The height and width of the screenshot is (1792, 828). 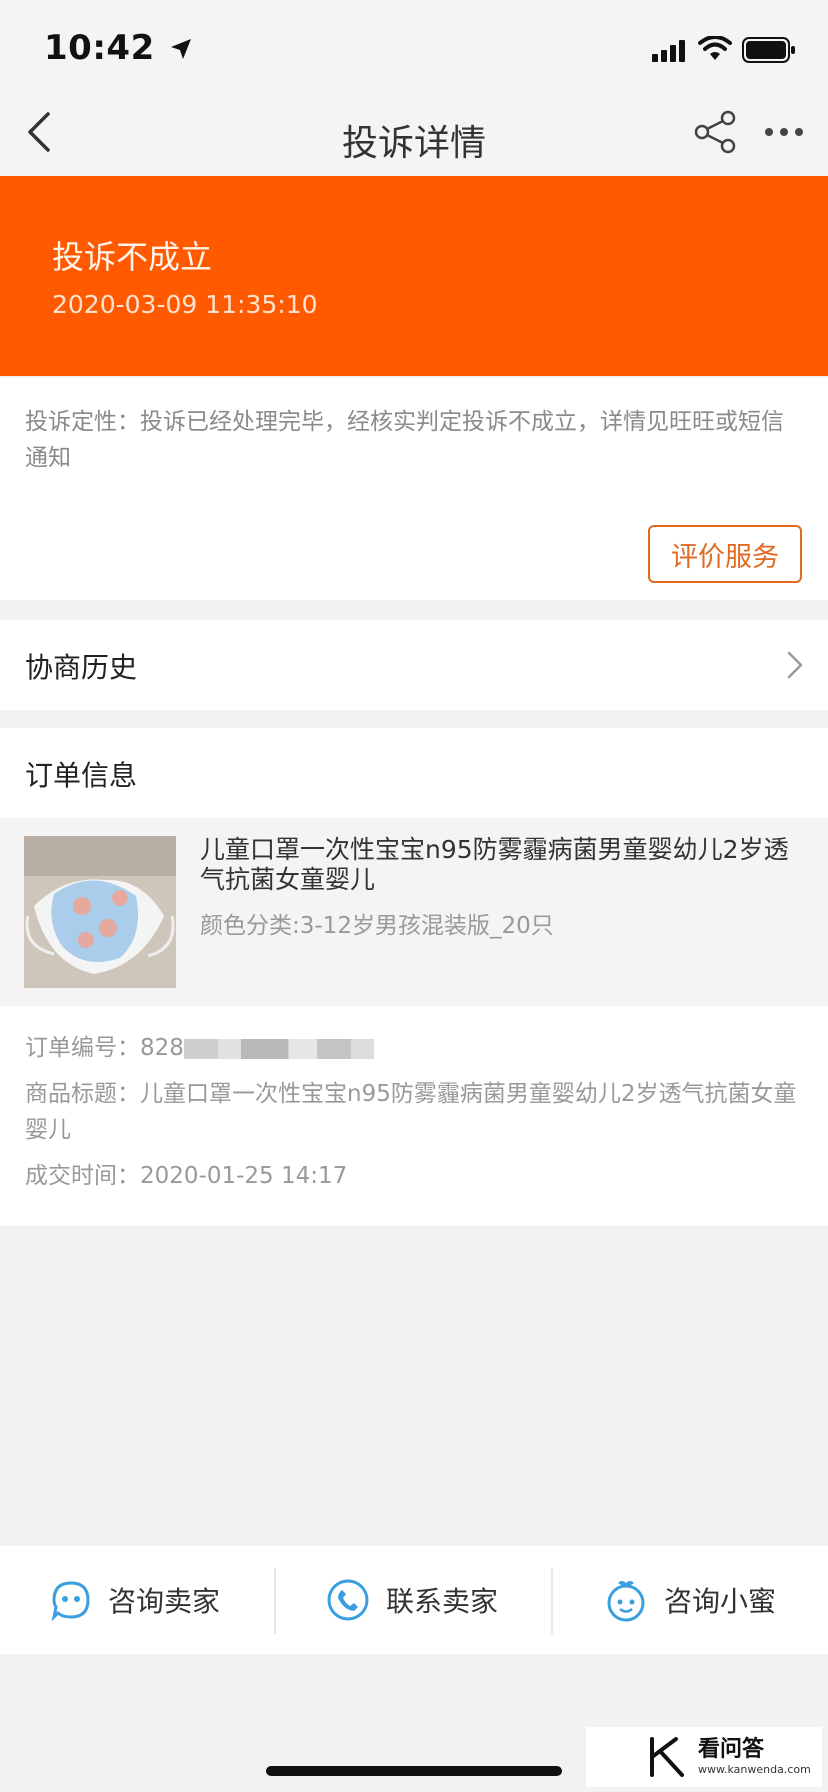 I want to click on consult-xiaomi-button: 咨询小蜜, so click(x=690, y=1600).